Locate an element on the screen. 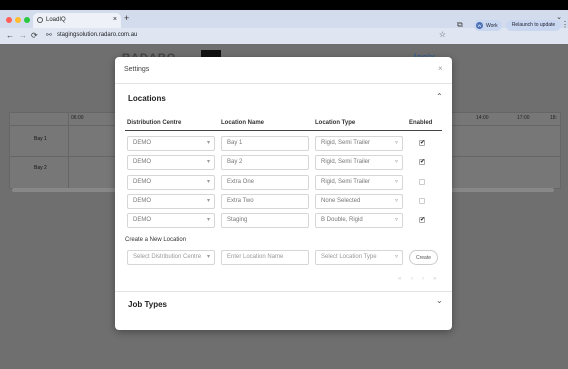 The image size is (568, 369). locations-section-title: Locations is located at coordinates (147, 98).